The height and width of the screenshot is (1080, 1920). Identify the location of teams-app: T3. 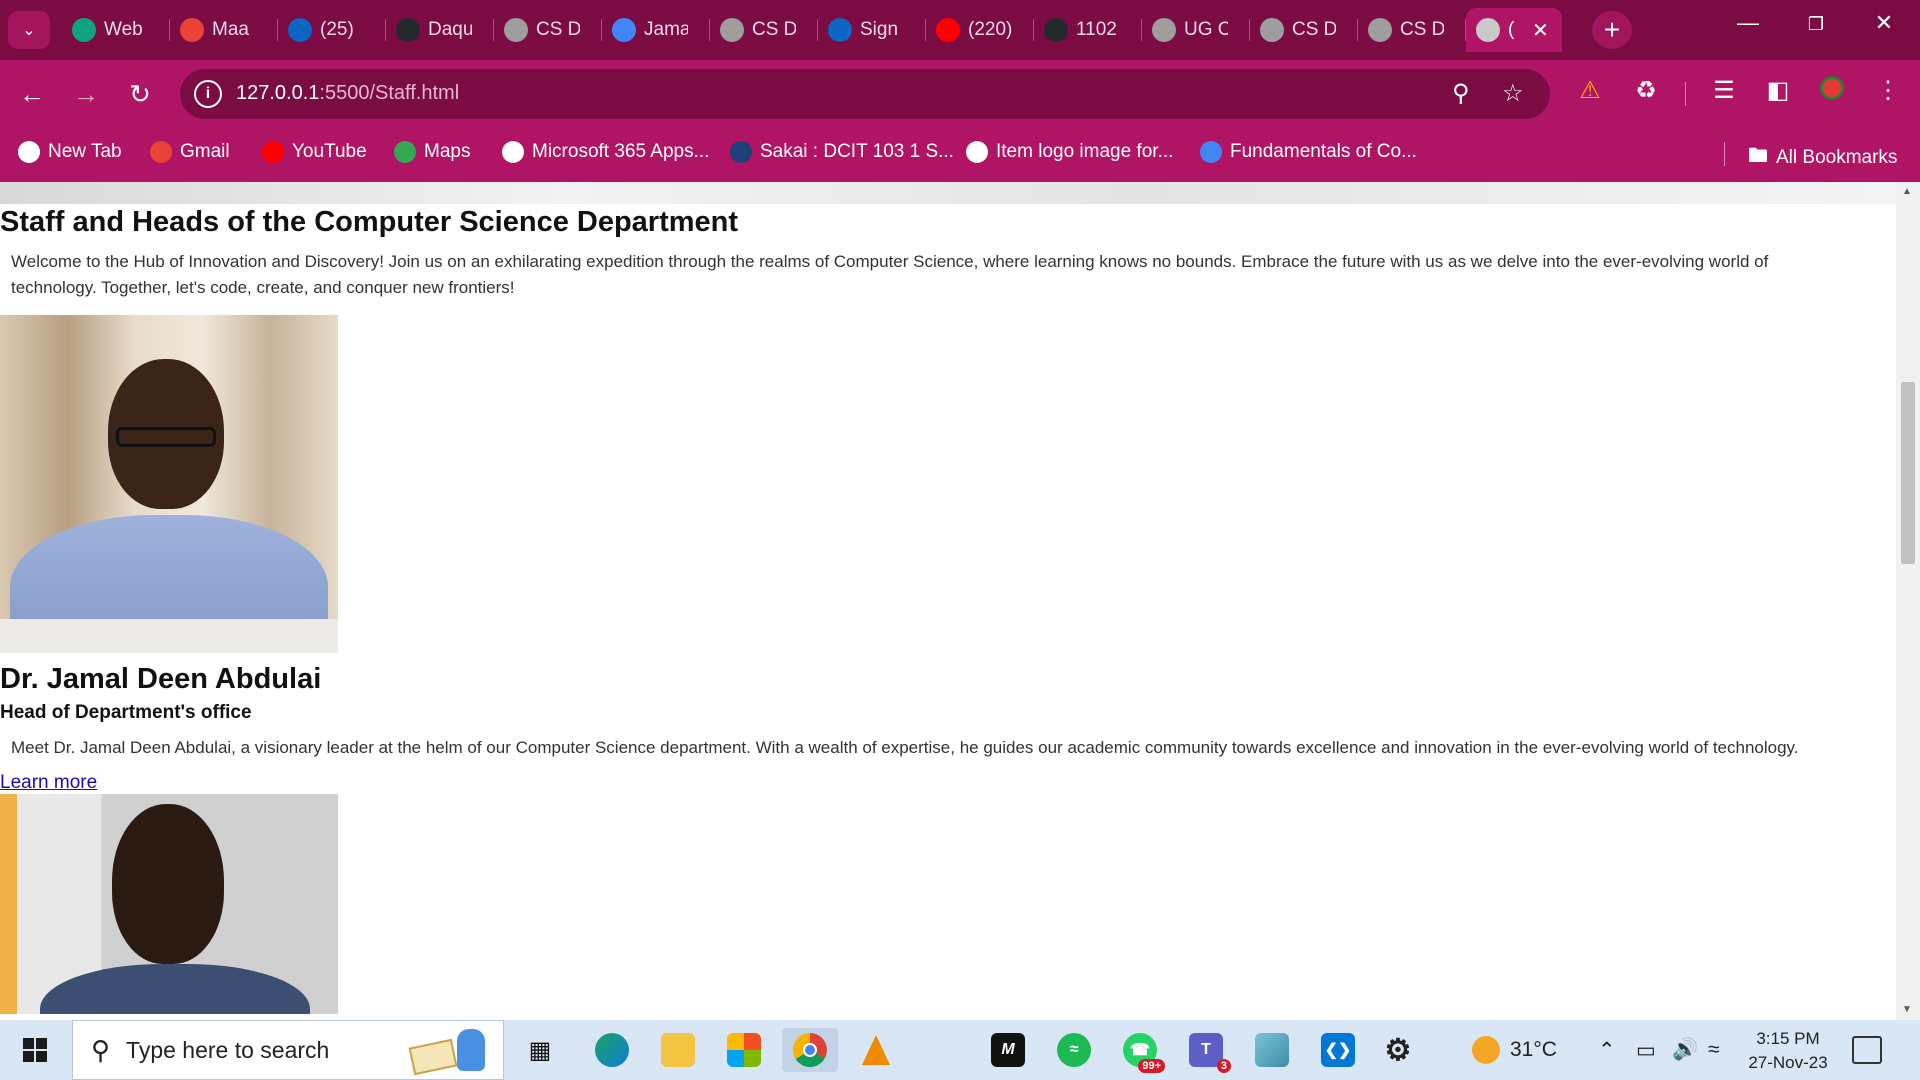
(1206, 1050).